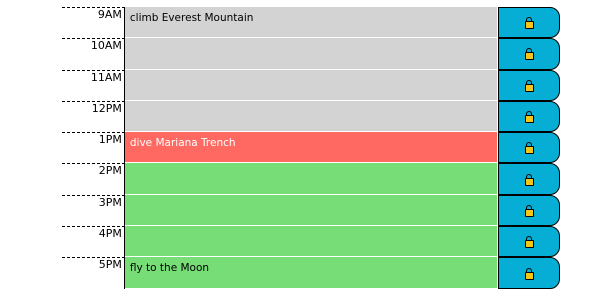 The height and width of the screenshot is (289, 616). Describe the element at coordinates (93, 273) in the screenshot. I see `hour-label: 5PM` at that location.